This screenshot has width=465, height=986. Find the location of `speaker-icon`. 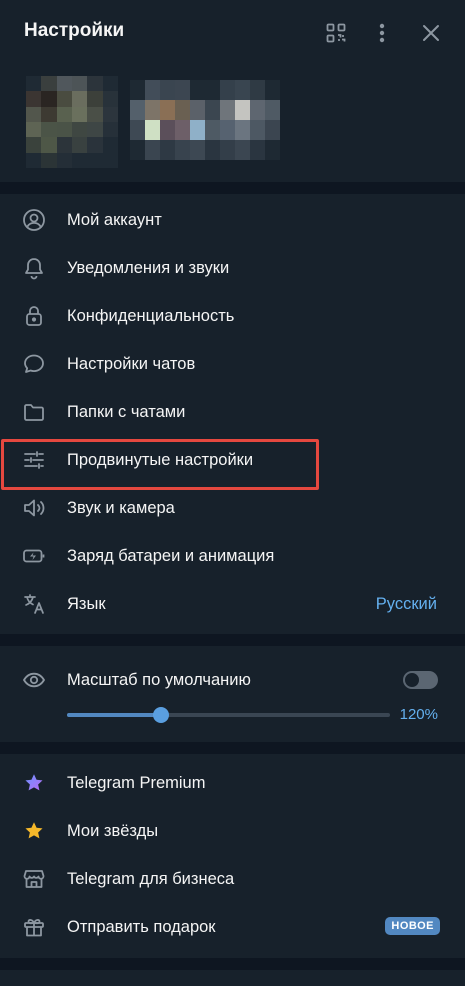

speaker-icon is located at coordinates (34, 508).